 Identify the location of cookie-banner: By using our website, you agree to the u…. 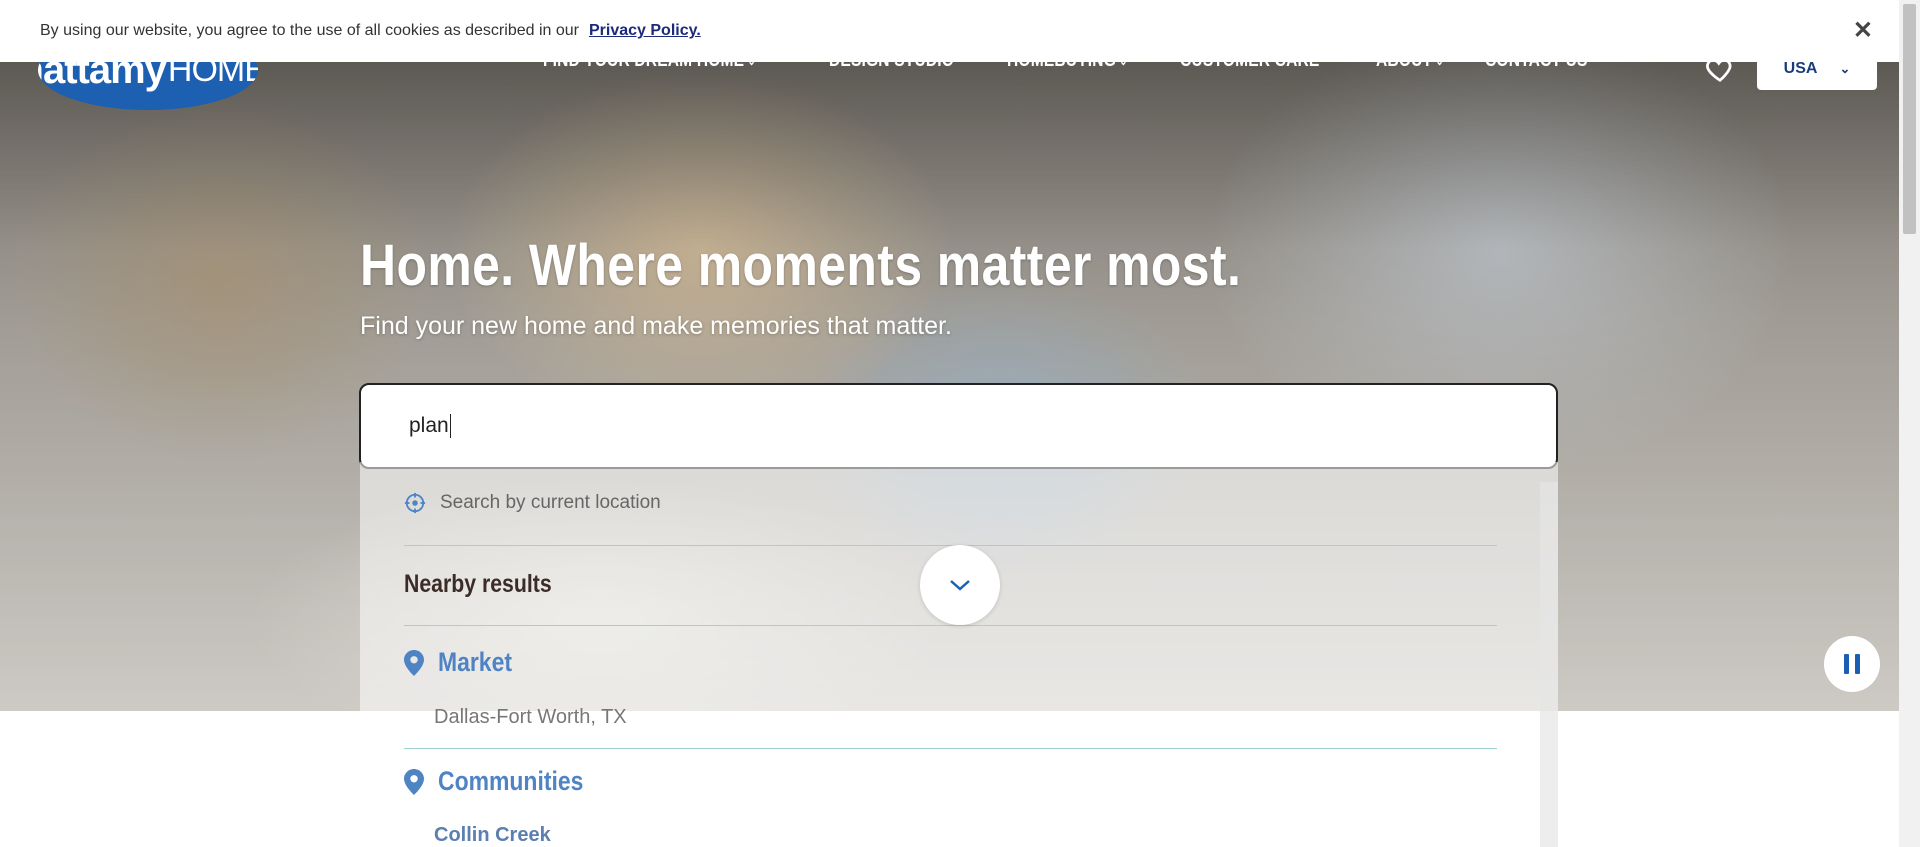
(949, 31).